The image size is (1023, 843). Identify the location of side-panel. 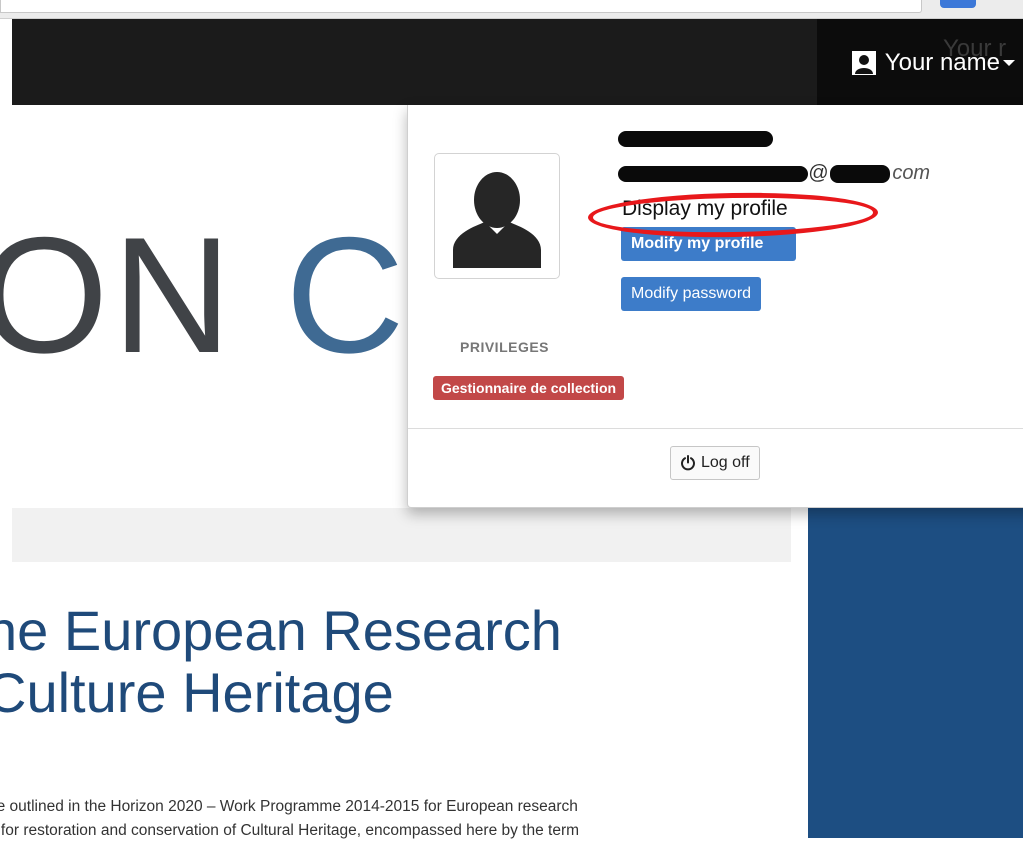
(915, 673).